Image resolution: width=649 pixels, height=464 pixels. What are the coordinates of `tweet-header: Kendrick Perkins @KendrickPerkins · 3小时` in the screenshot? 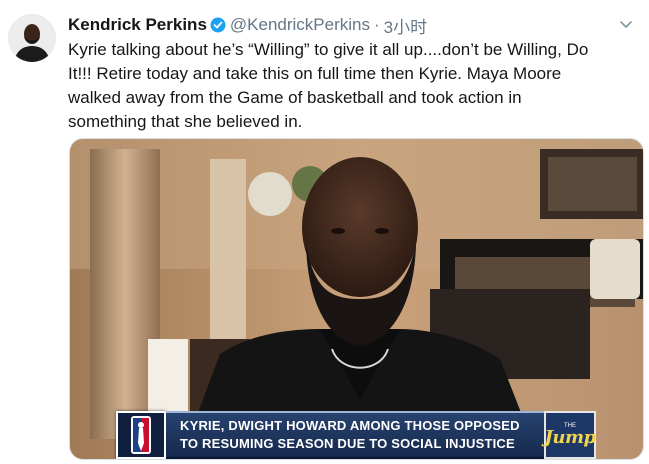 It's located at (352, 25).